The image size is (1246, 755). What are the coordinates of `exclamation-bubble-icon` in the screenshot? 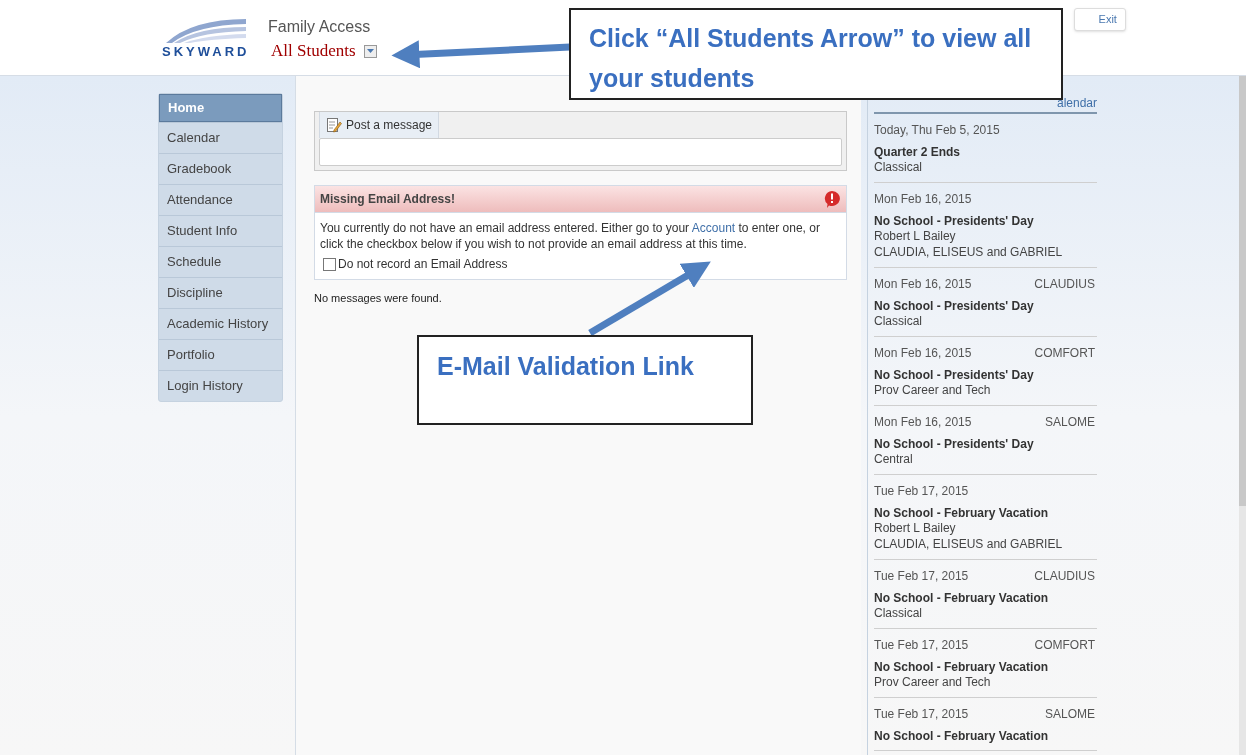 It's located at (832, 199).